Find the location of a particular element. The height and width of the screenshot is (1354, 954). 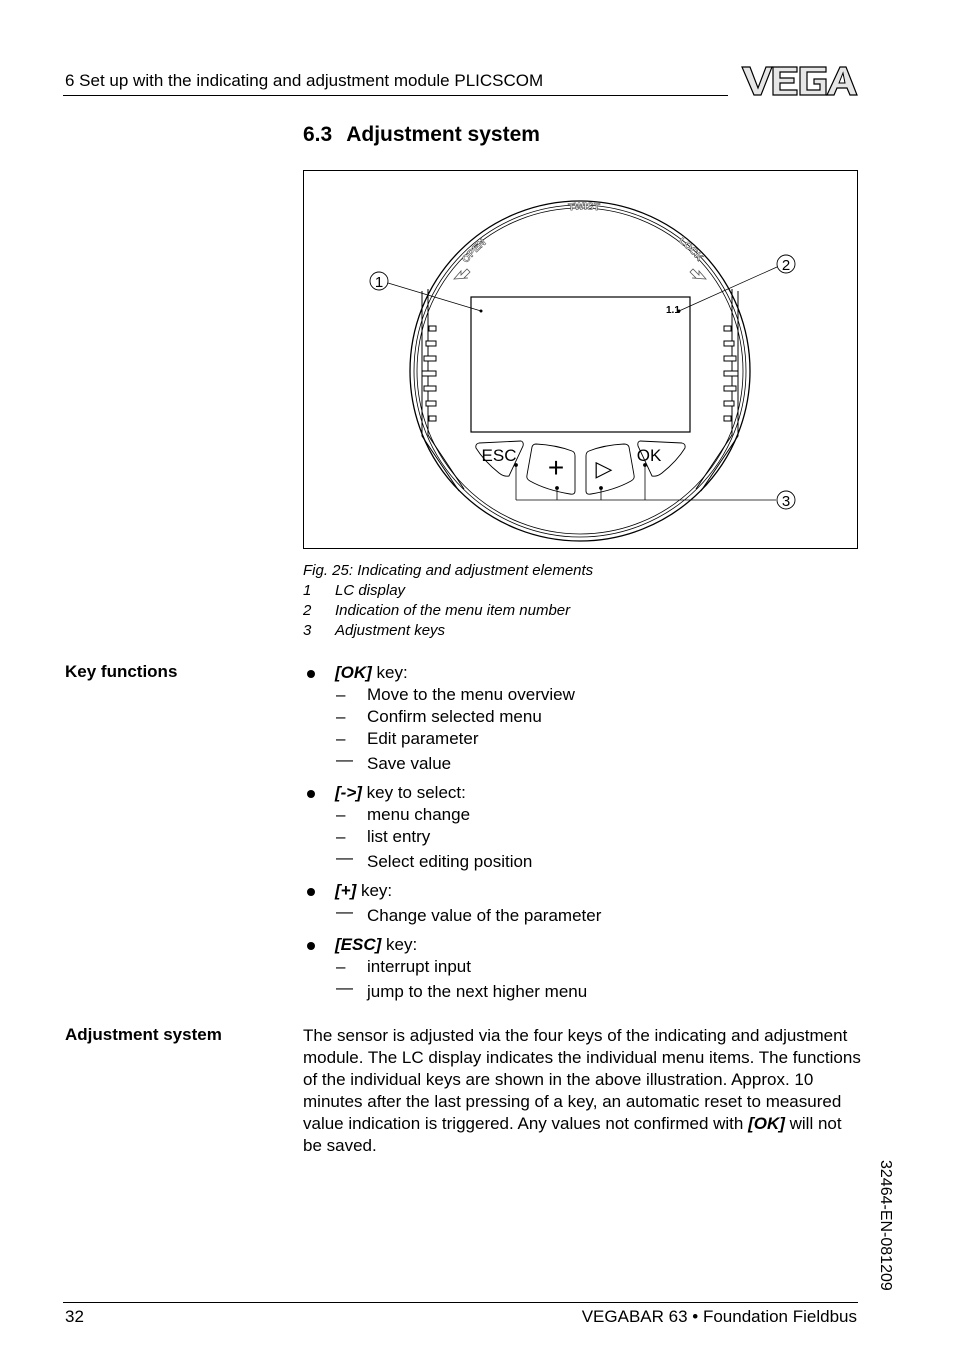

key-plus-functions: [+] key: — Change value of the parameter is located at coordinates (452, 904).